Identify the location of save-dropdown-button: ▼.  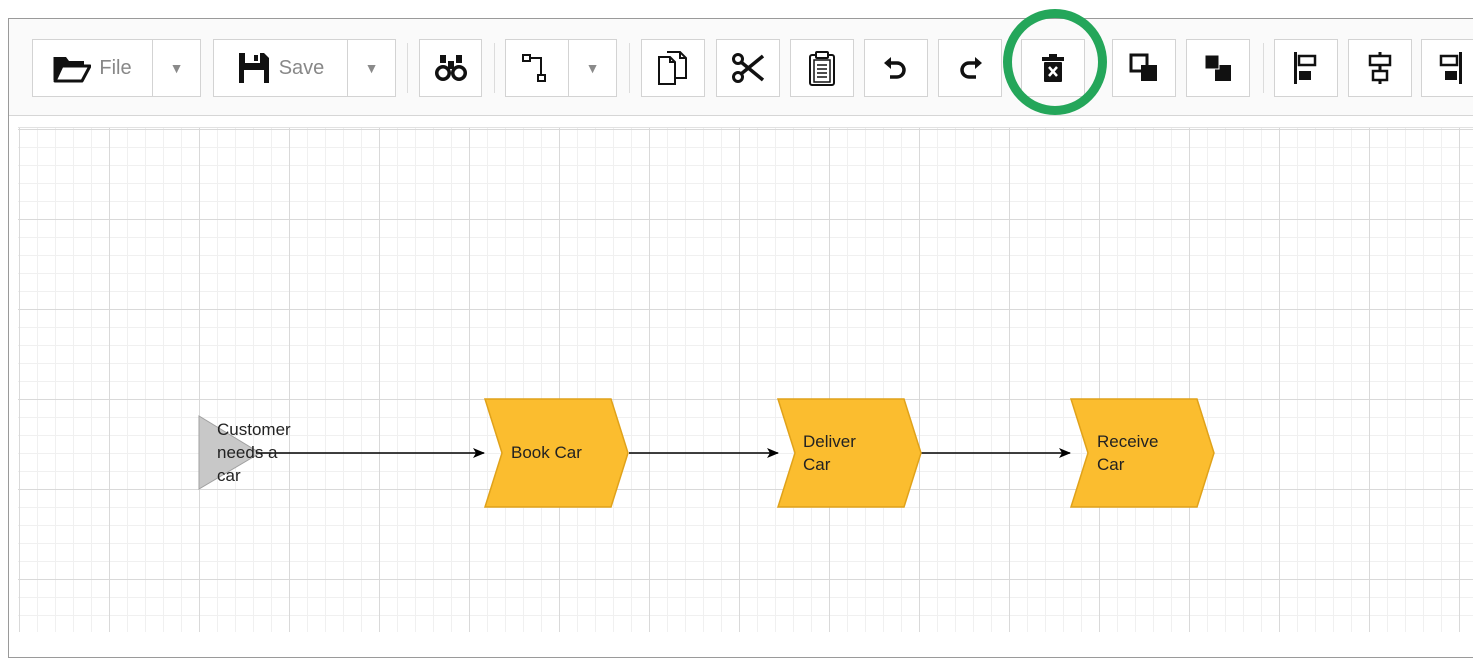
(371, 68).